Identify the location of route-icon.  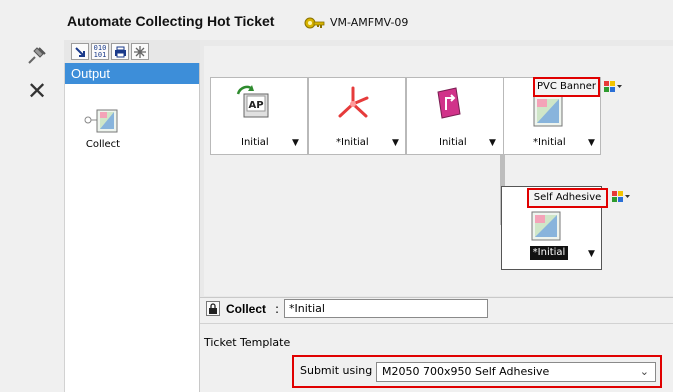
(80, 51).